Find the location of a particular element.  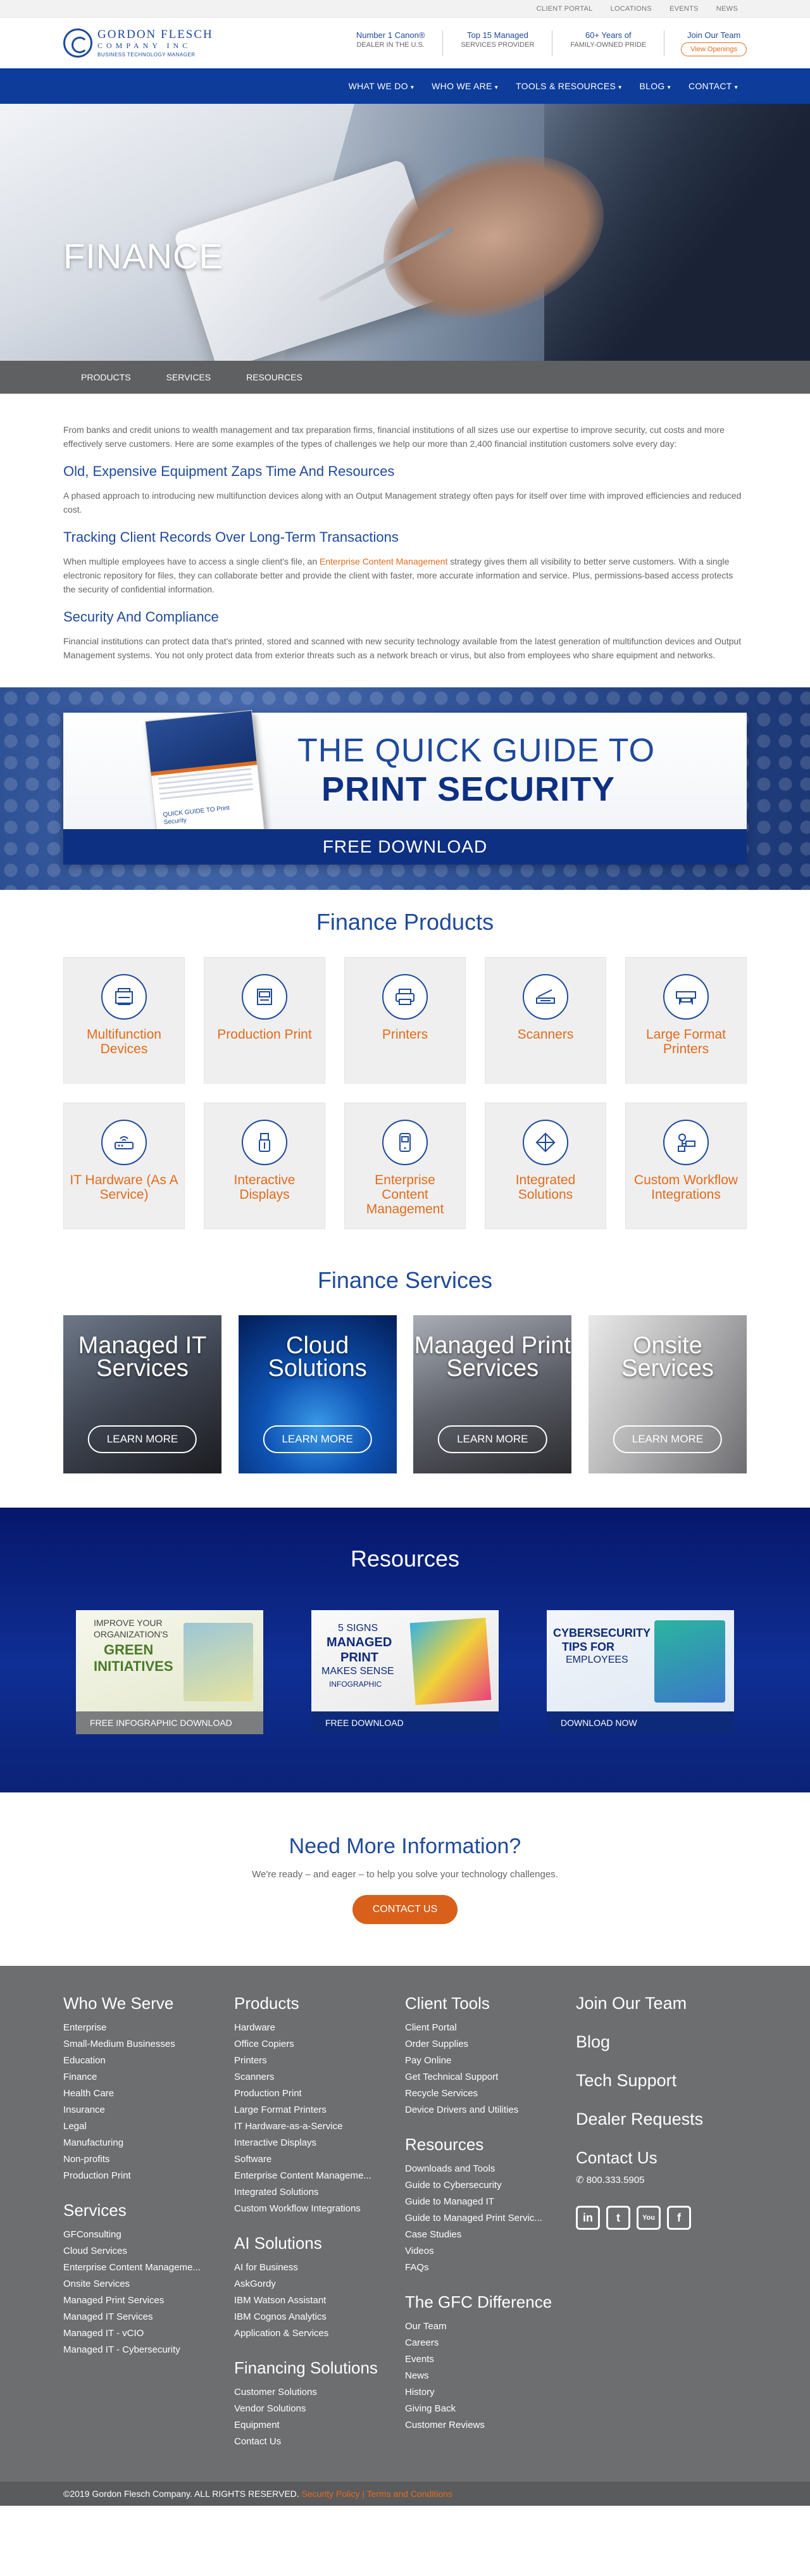

footer-link: Software is located at coordinates (313, 2159).